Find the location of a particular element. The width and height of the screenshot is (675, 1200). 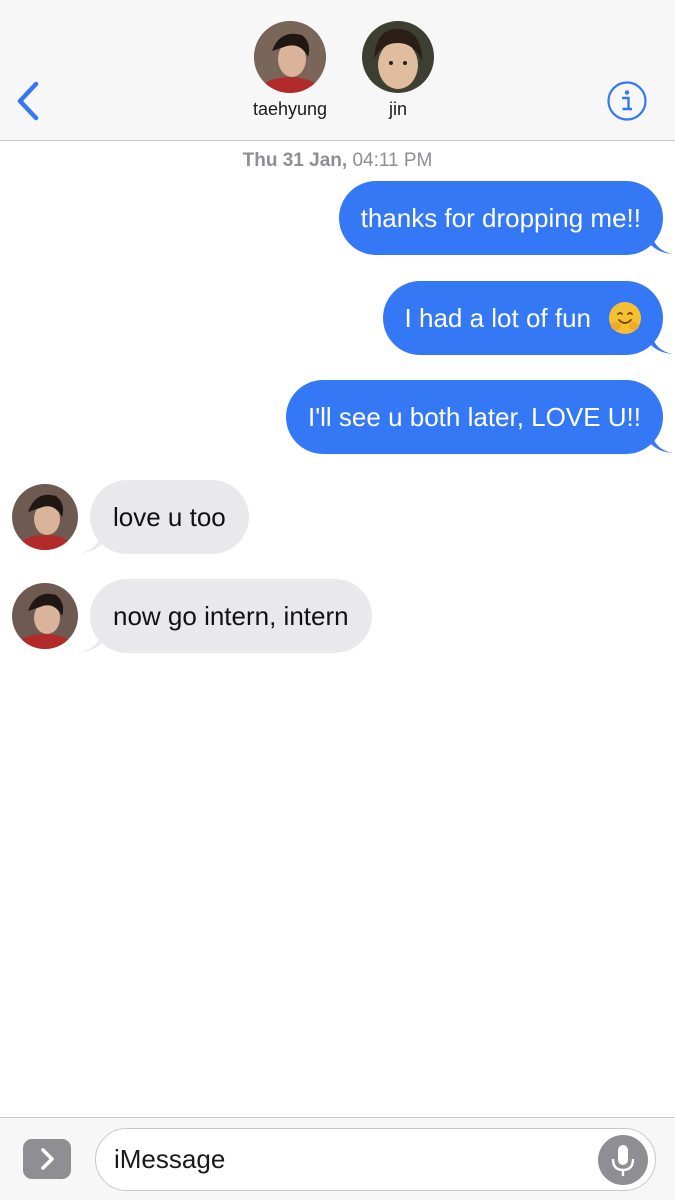

apps-button is located at coordinates (47, 1159).